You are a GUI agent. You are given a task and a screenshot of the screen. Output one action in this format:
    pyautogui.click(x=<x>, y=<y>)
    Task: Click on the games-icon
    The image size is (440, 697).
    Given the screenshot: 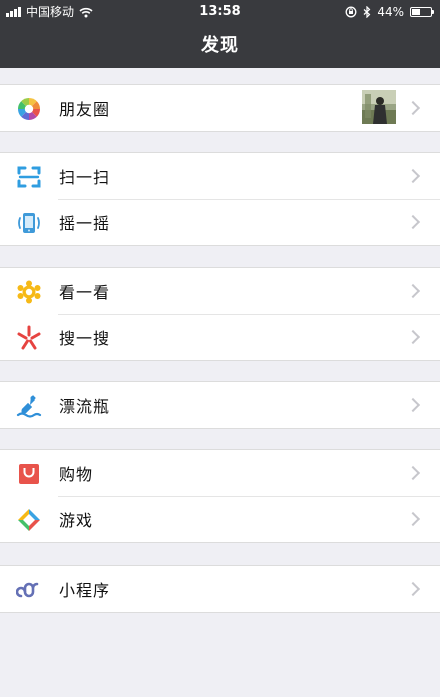 What is the action you would take?
    pyautogui.click(x=29, y=520)
    